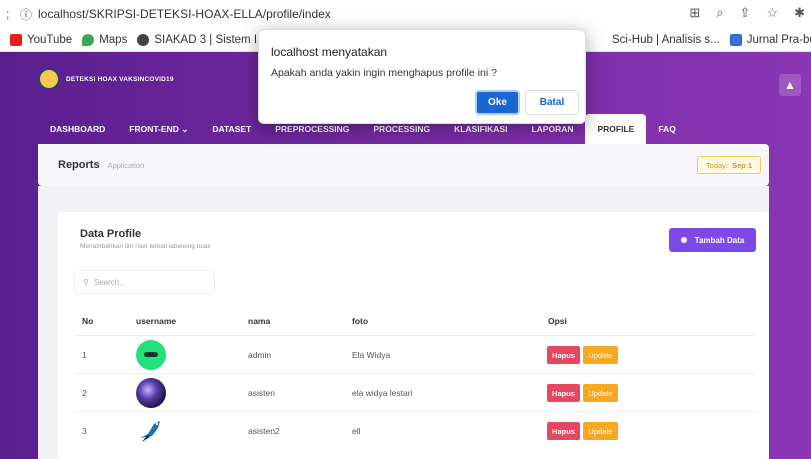  I want to click on bird-icon, so click(150, 431).